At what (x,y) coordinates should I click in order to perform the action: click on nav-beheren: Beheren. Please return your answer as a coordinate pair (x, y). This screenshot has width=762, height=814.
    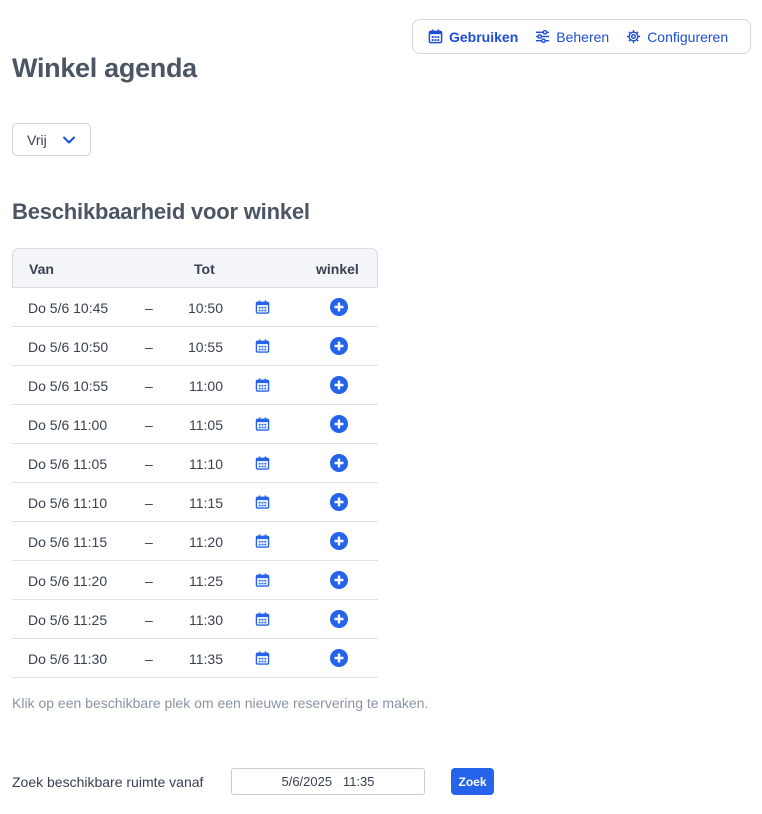
    Looking at the image, I should click on (572, 37).